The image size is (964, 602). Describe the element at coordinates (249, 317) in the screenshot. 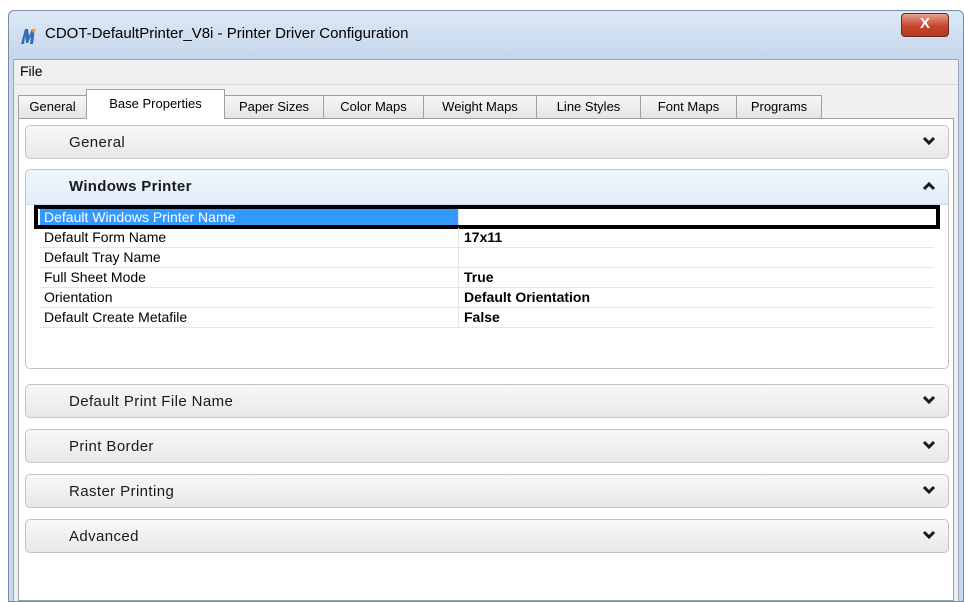

I see `property-name: Default Create Metafile` at that location.